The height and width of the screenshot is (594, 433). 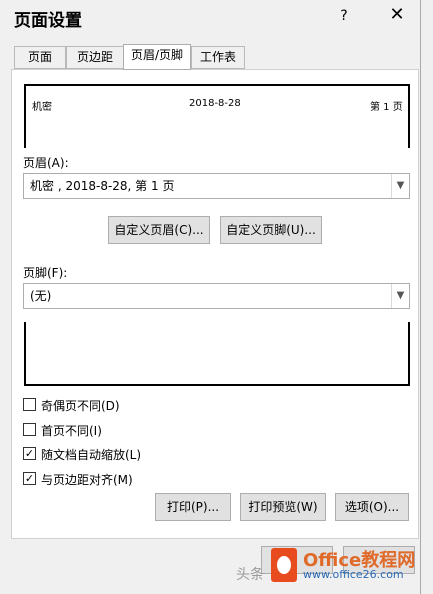 What do you see at coordinates (102, 186) in the screenshot?
I see `header-select-value: 机密 , 2018-8-28, 第 1 页` at bounding box center [102, 186].